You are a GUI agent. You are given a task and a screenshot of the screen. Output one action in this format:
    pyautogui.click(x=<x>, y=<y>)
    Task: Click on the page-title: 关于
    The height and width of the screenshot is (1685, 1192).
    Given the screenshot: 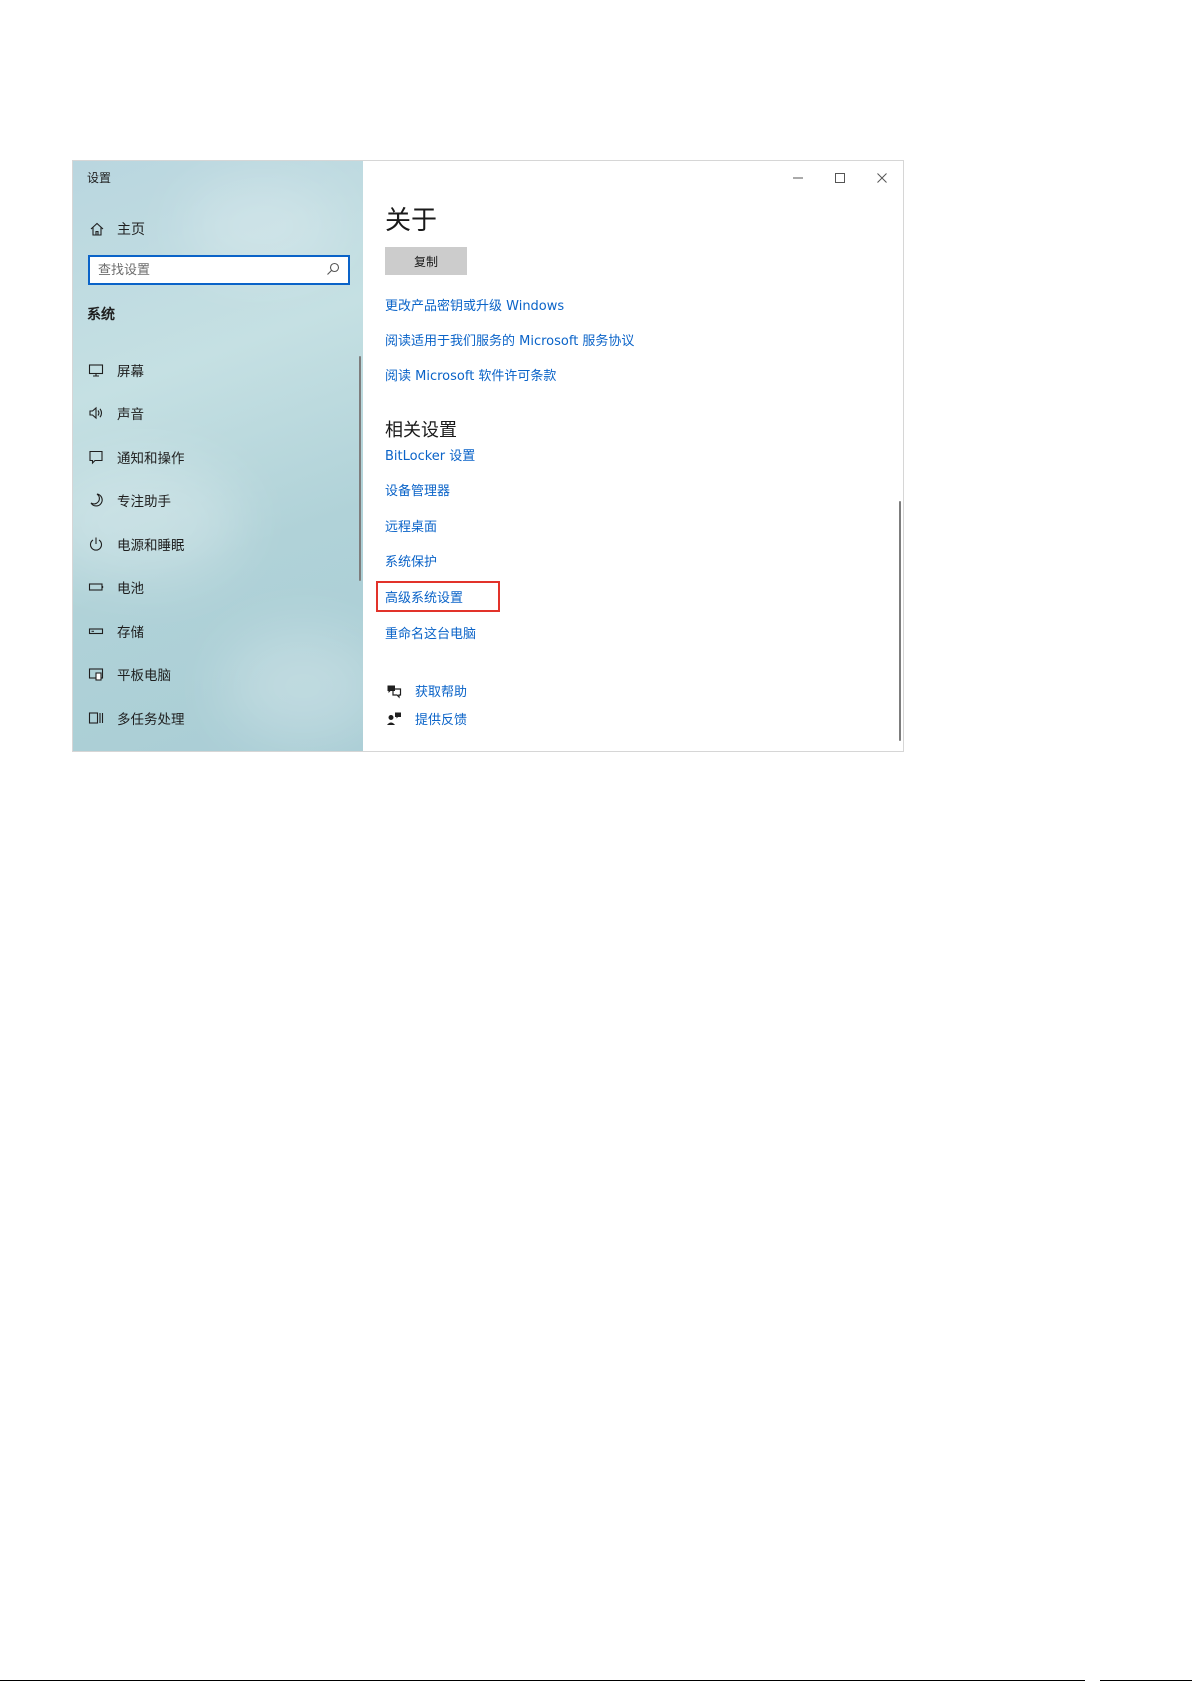 What is the action you would take?
    pyautogui.click(x=411, y=221)
    